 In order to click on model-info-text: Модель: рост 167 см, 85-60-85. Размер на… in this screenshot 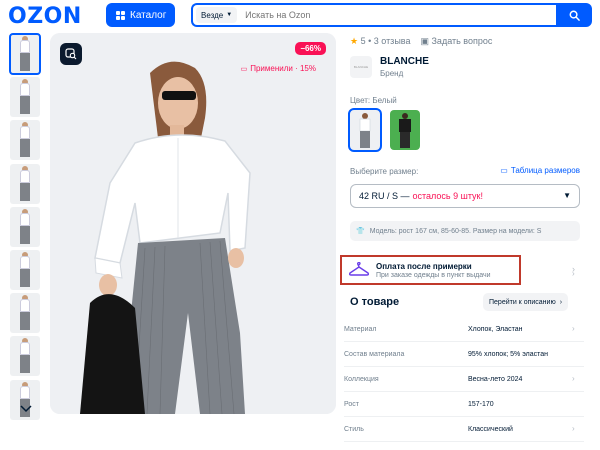, I will do `click(455, 231)`.